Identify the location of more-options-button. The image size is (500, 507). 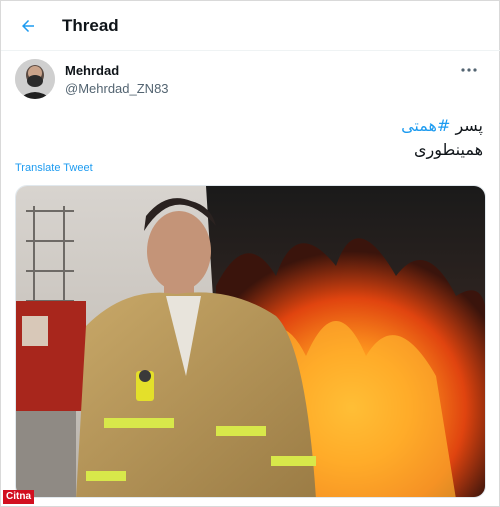
(469, 70).